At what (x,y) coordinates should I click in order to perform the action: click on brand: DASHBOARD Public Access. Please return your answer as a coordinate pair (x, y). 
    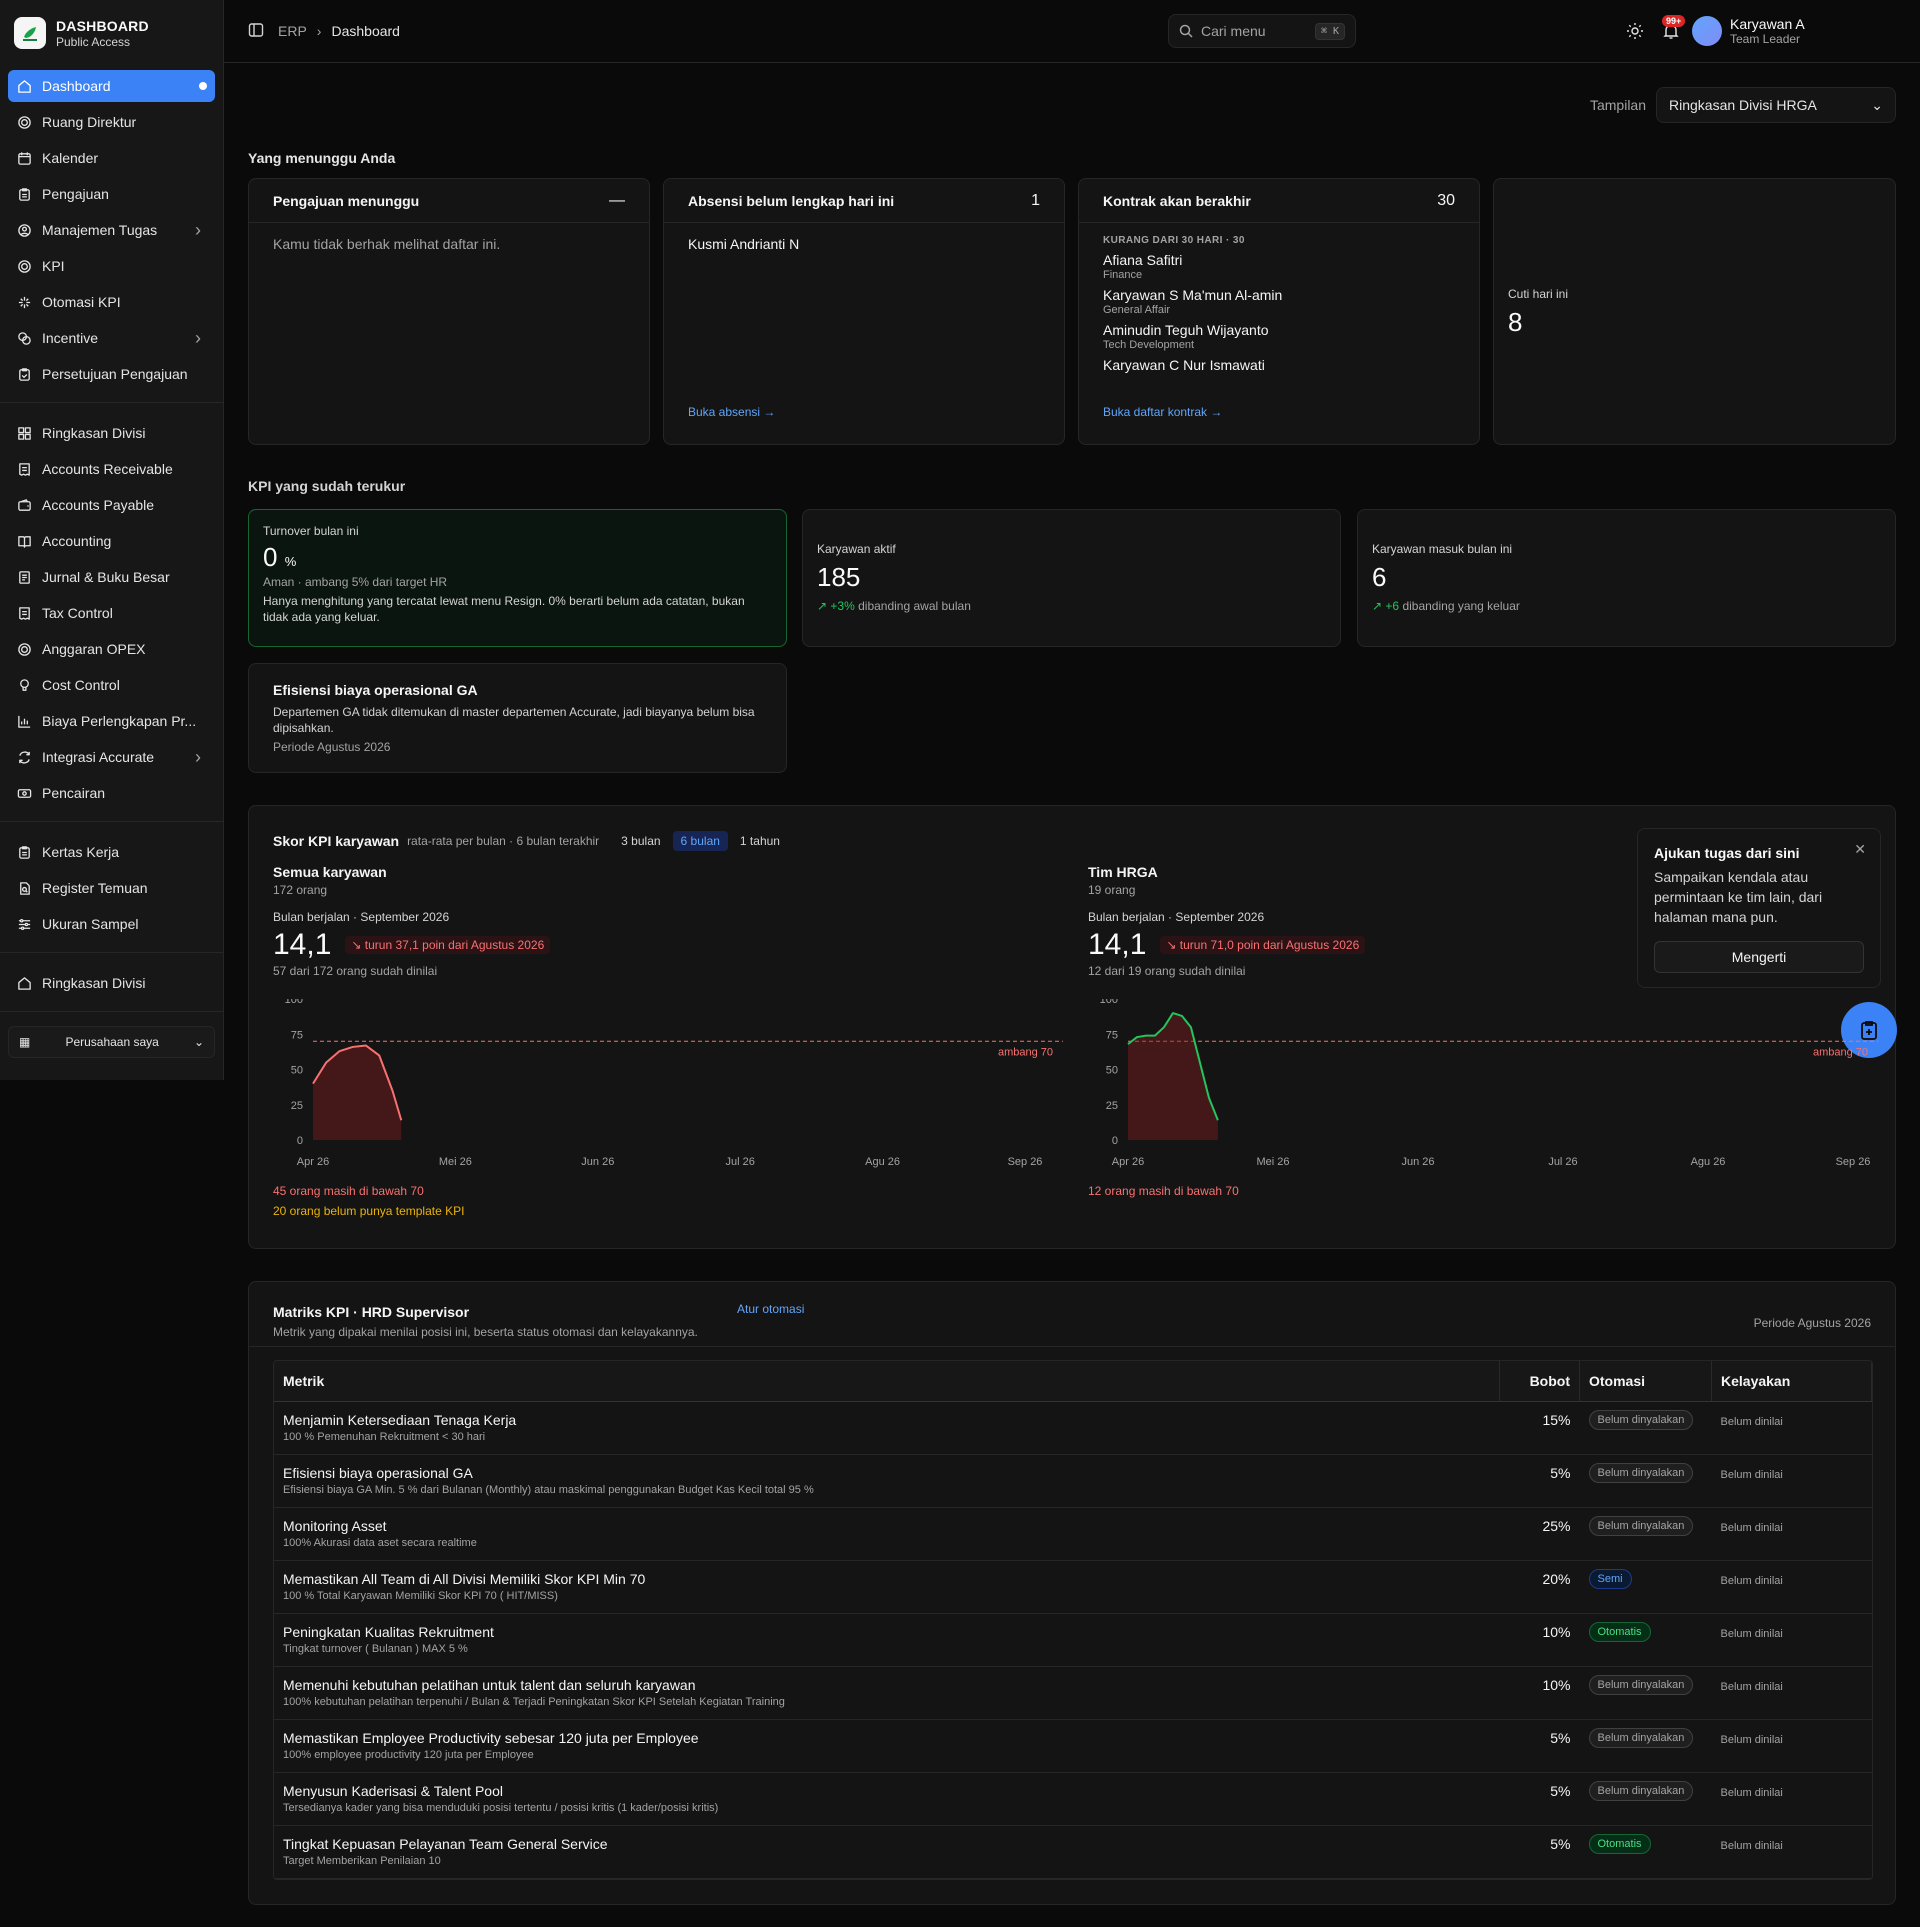
    Looking at the image, I should click on (111, 31).